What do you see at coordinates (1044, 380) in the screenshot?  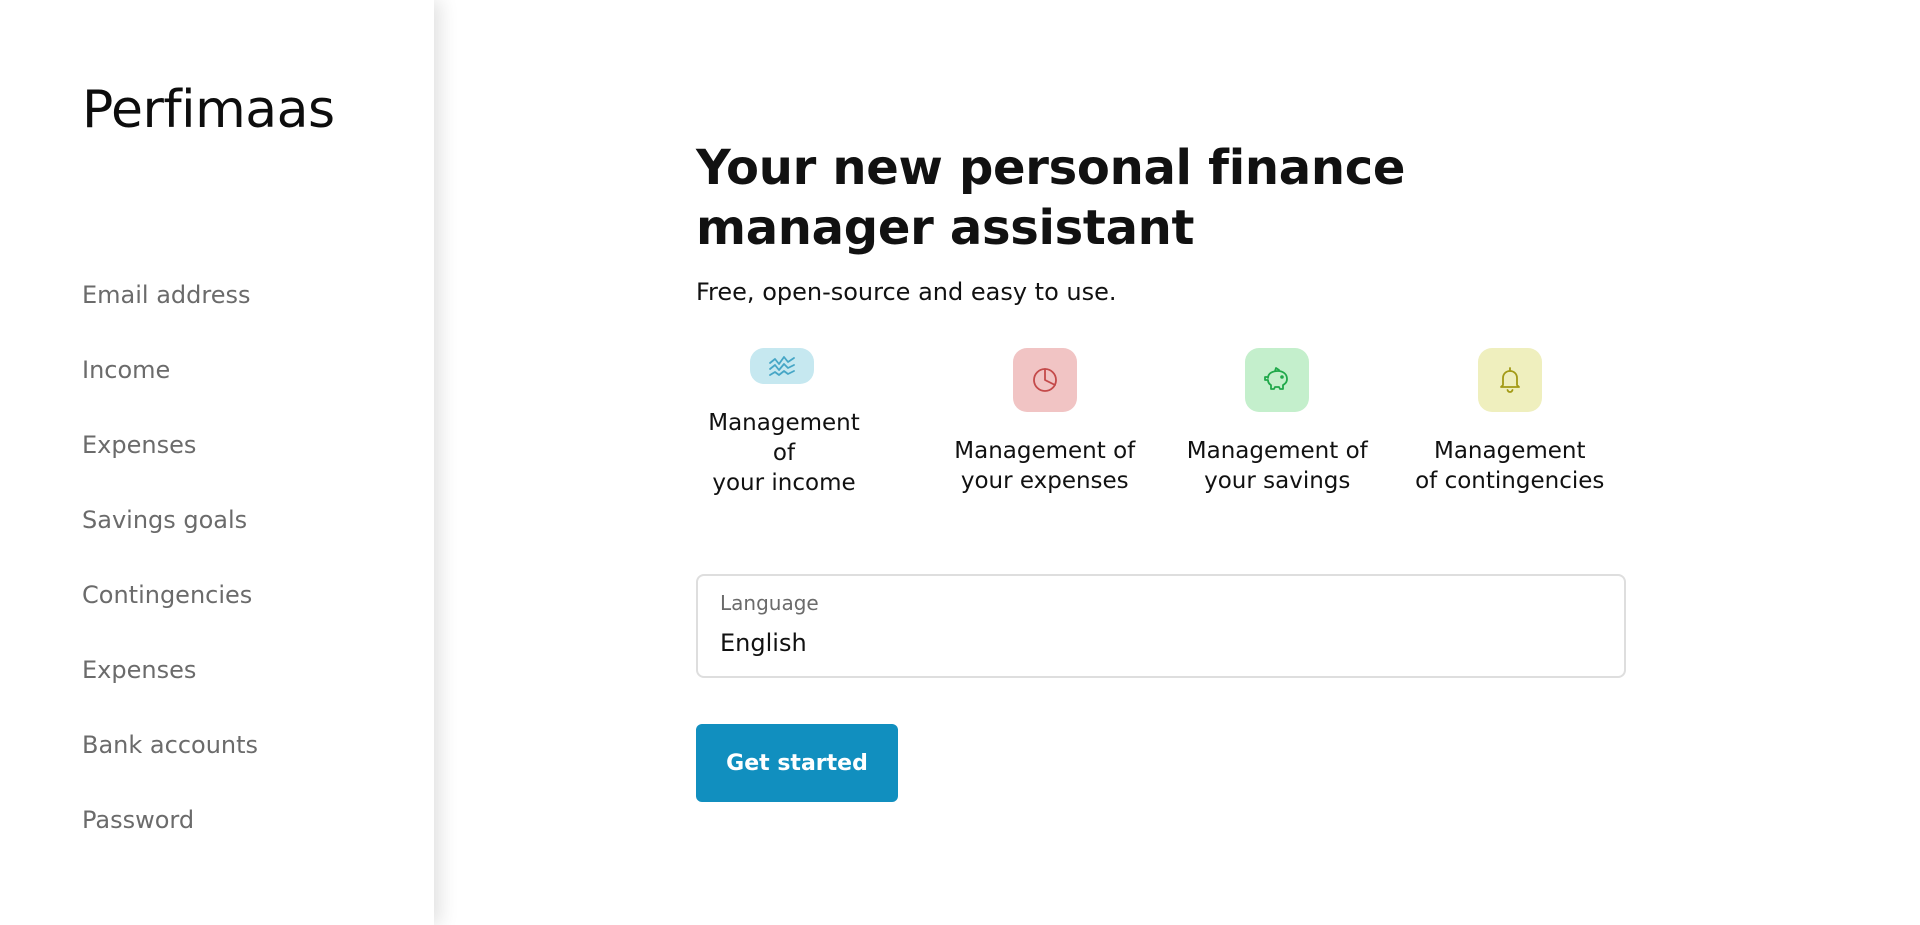 I see `pie-chart-icon` at bounding box center [1044, 380].